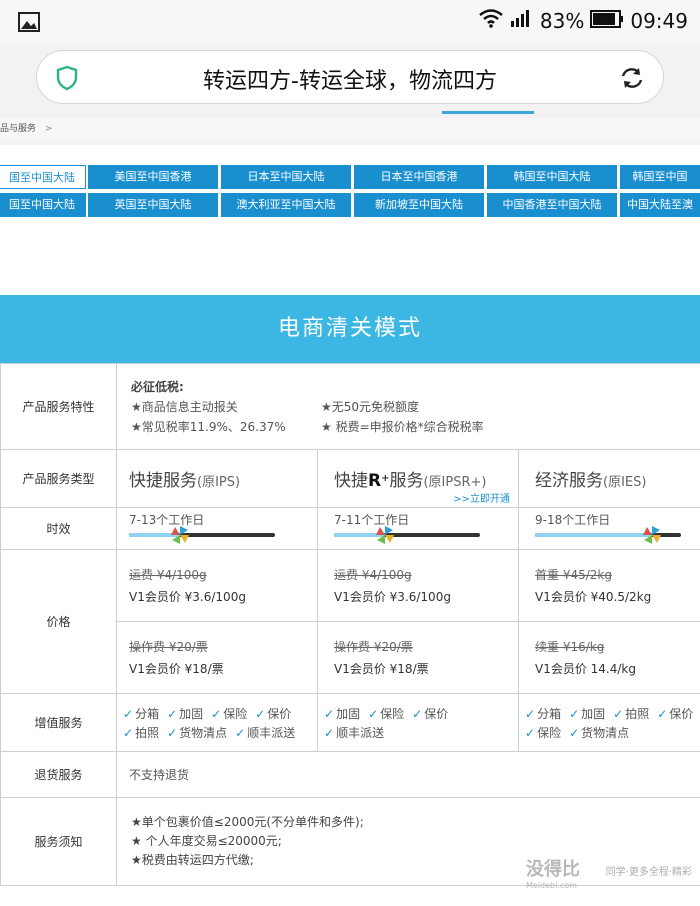  I want to click on feature-item: ★无50元免税额度, so click(370, 407).